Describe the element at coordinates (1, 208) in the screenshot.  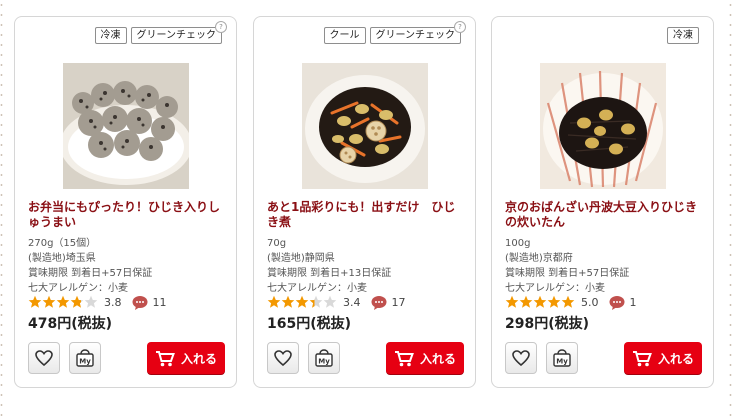
I see `left-dotted-border` at that location.